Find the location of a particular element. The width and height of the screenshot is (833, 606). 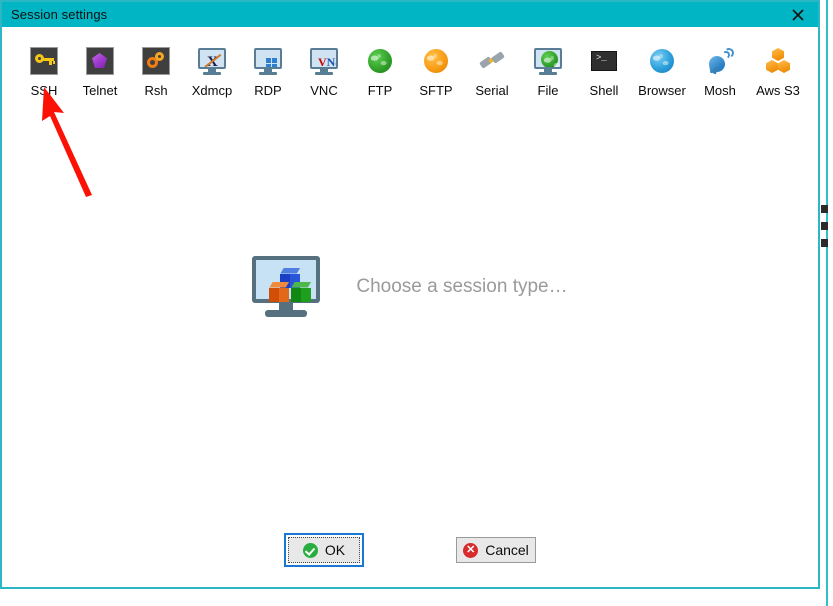

session-type-label: Xdmcp is located at coordinates (212, 90).